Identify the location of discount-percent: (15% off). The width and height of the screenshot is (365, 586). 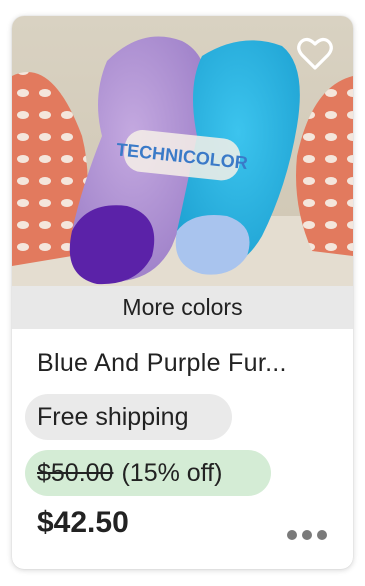
(172, 472).